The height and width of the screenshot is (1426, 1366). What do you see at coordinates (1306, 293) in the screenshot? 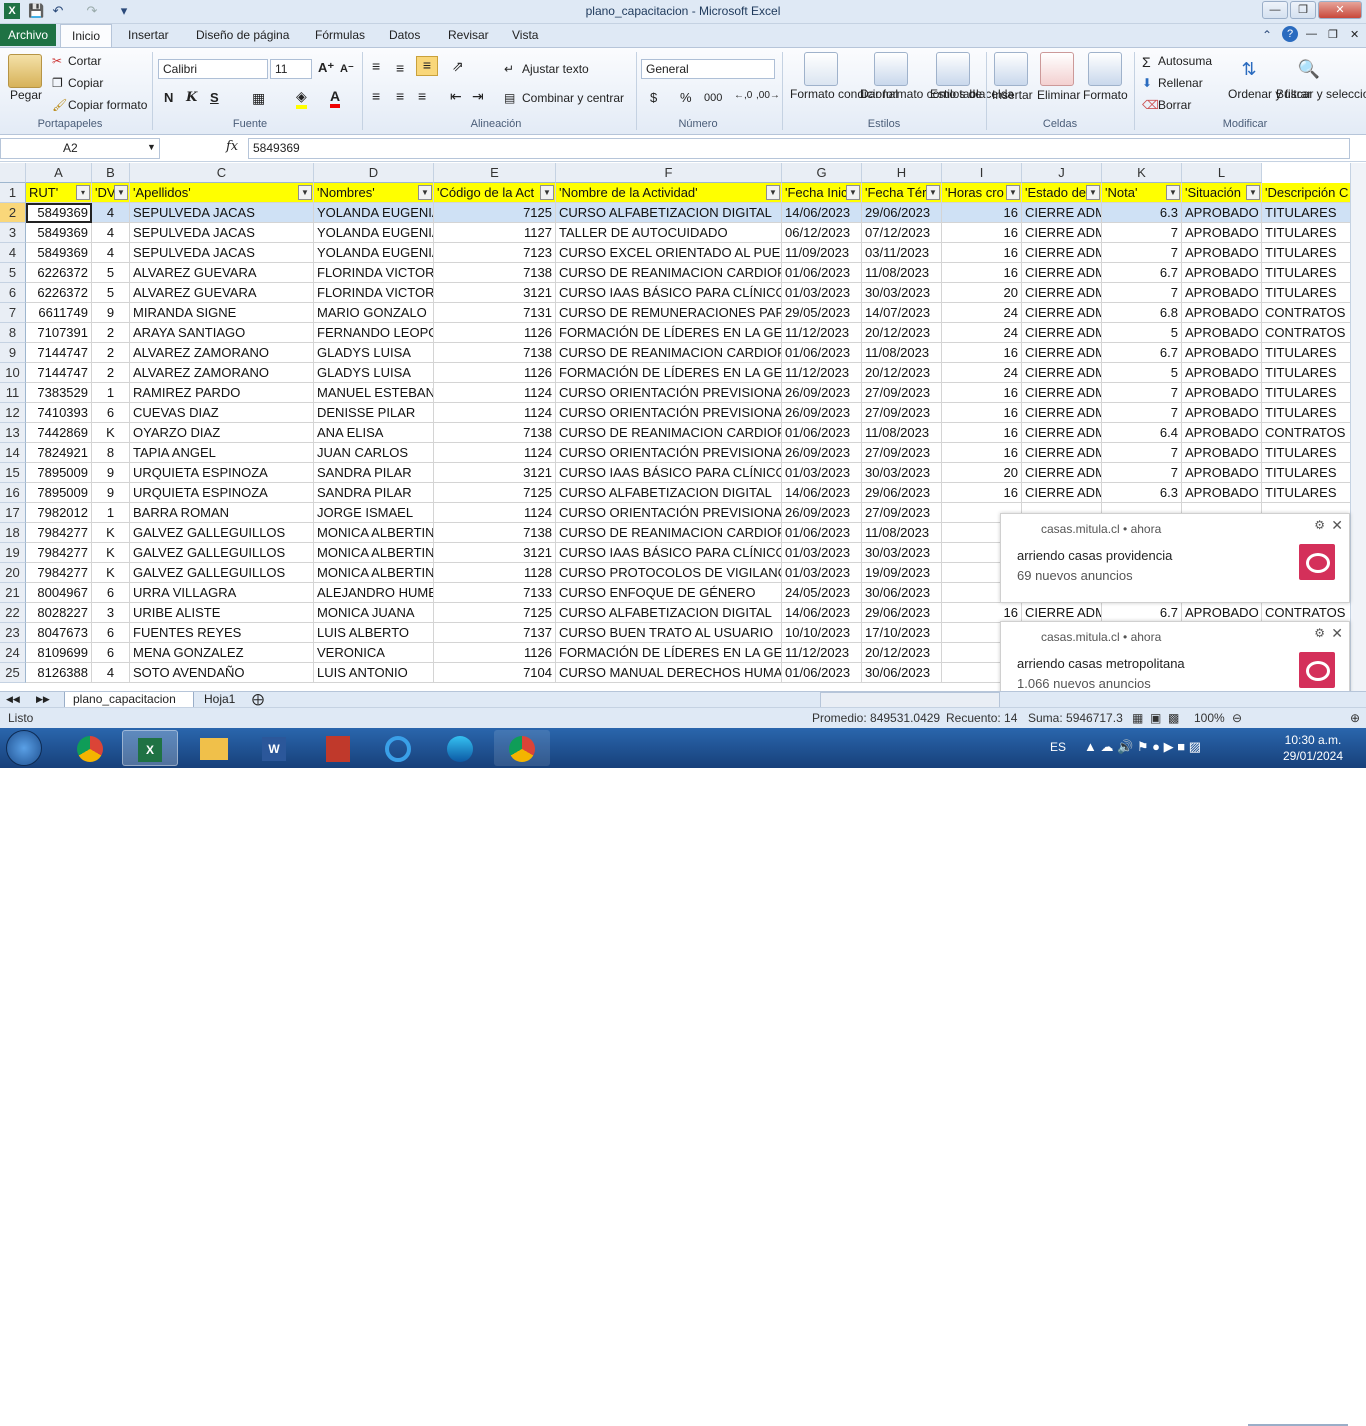
I see `table-cell: TITULARES` at bounding box center [1306, 293].